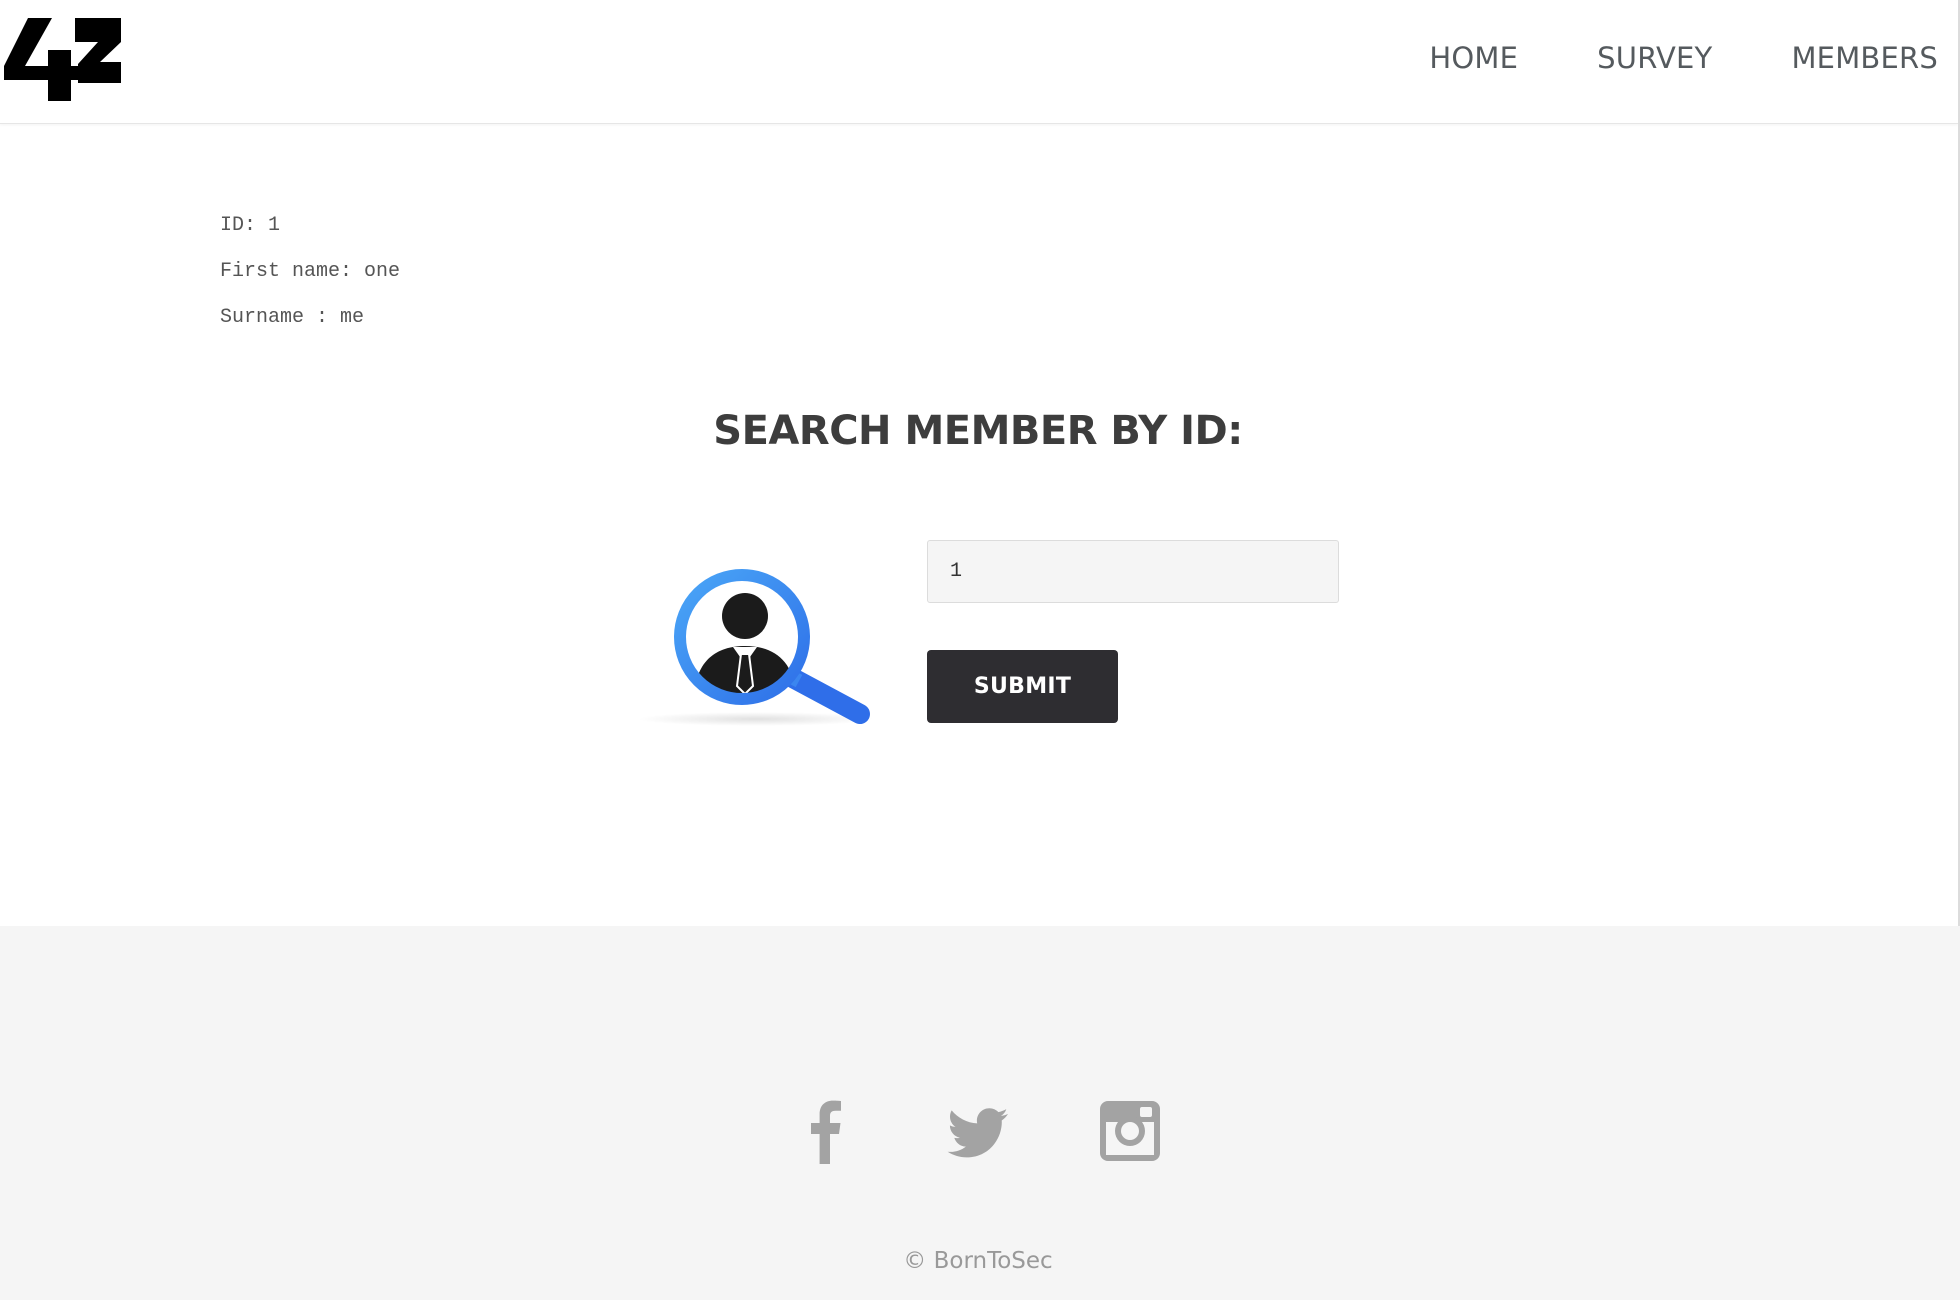  I want to click on logo-42-icon, so click(62, 59).